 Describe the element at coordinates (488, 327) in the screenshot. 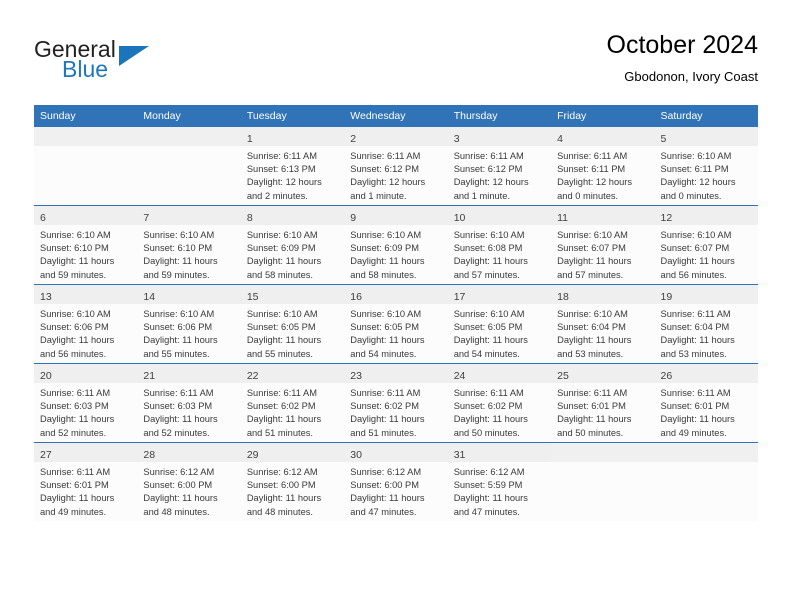

I see `sunset-text: Sunset: 6:05 PM` at that location.